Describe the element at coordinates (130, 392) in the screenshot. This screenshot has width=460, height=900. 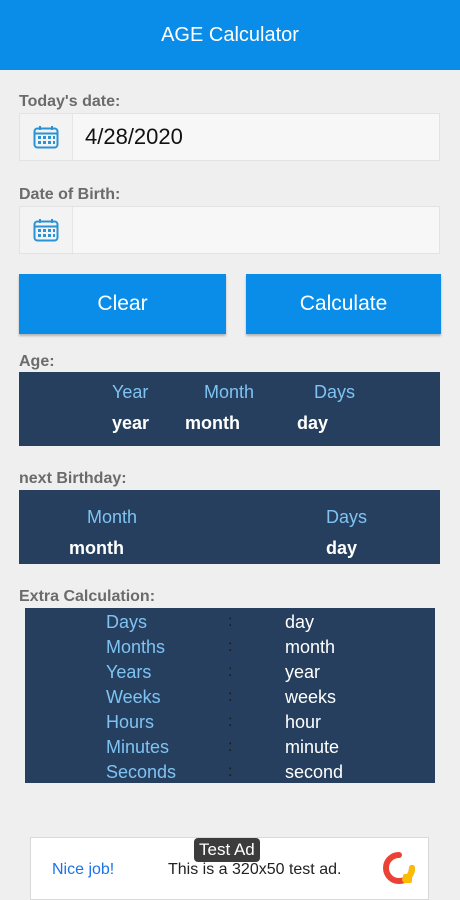
I see `age-year-header: Year` at that location.